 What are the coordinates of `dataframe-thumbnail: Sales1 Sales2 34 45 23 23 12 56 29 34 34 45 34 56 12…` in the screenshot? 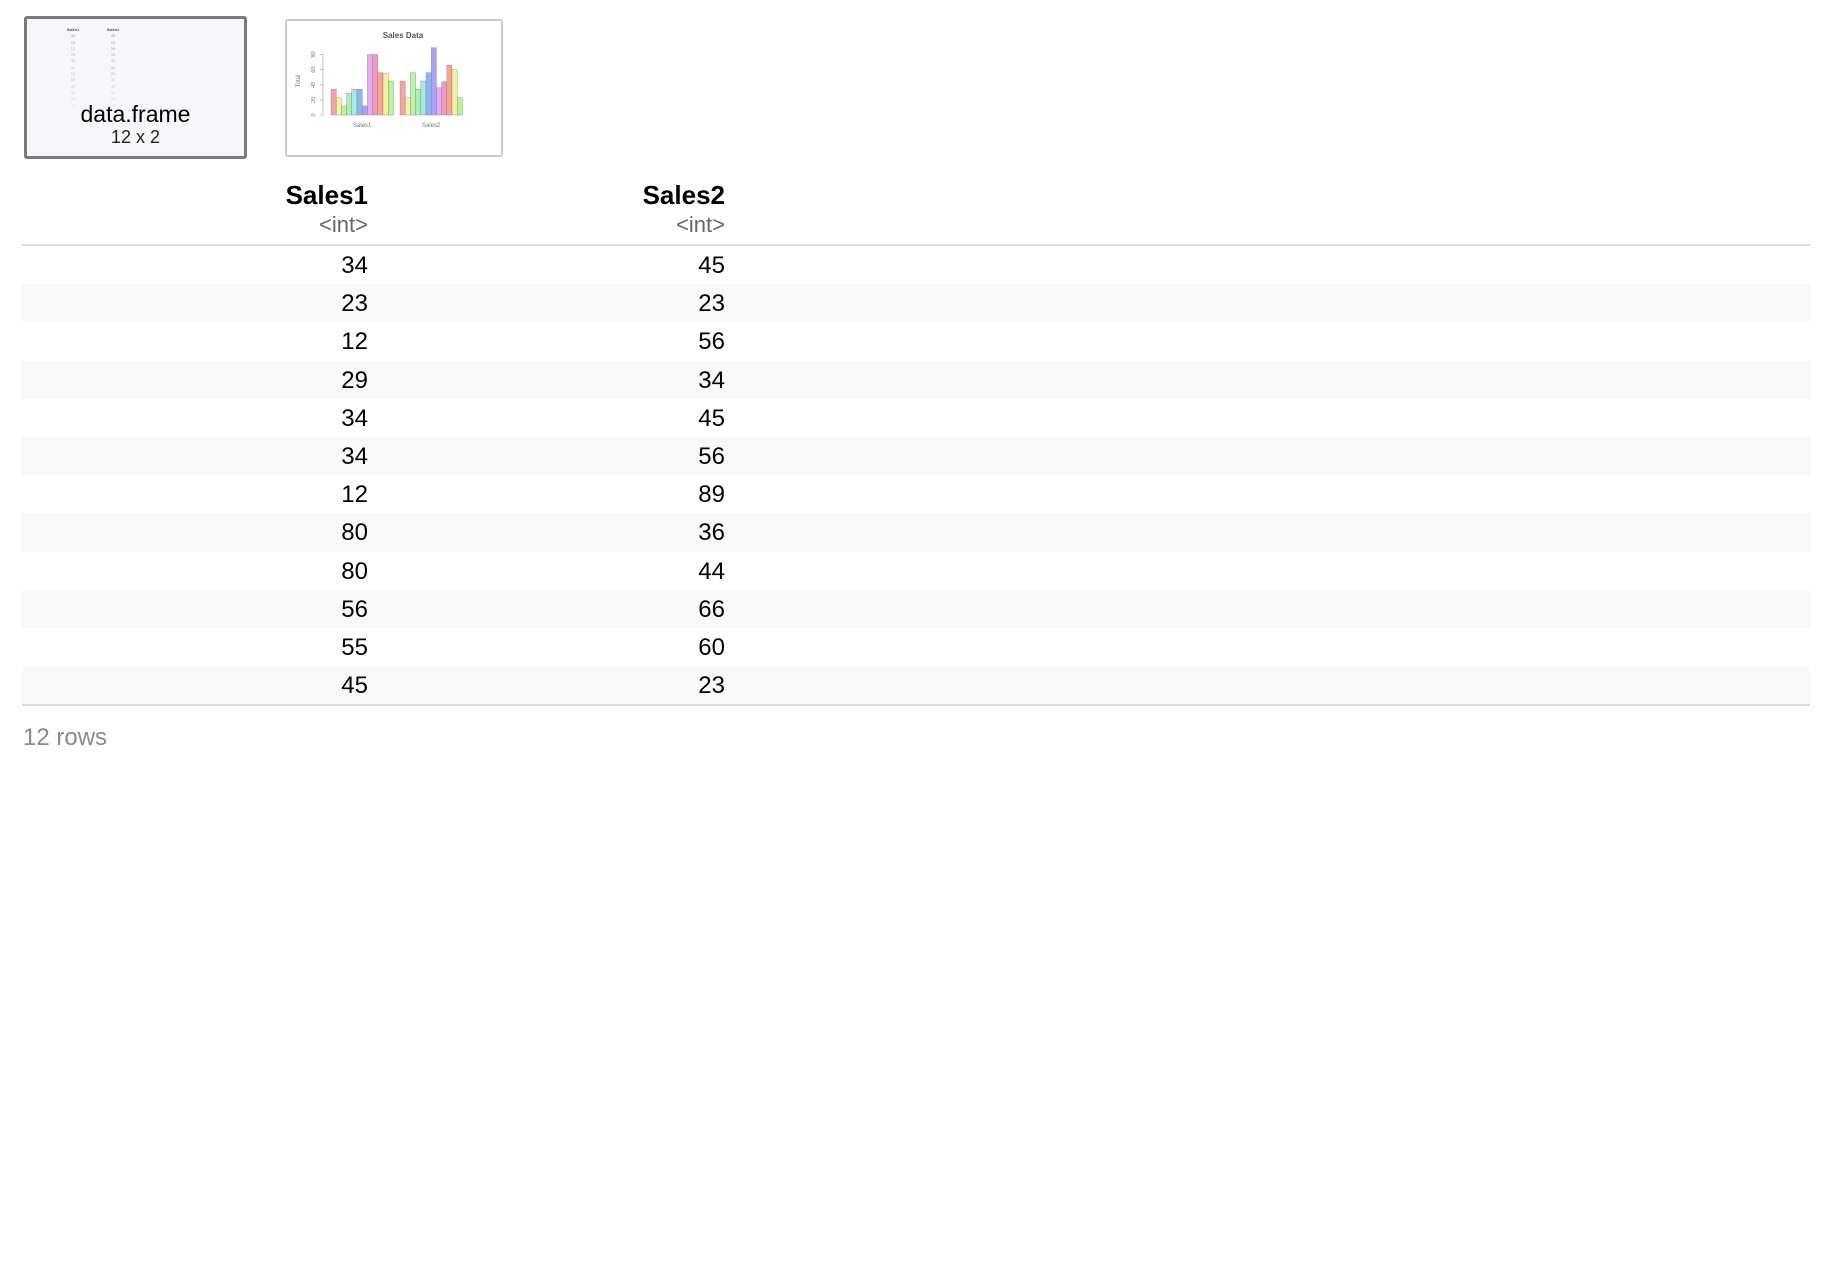 It's located at (135, 87).